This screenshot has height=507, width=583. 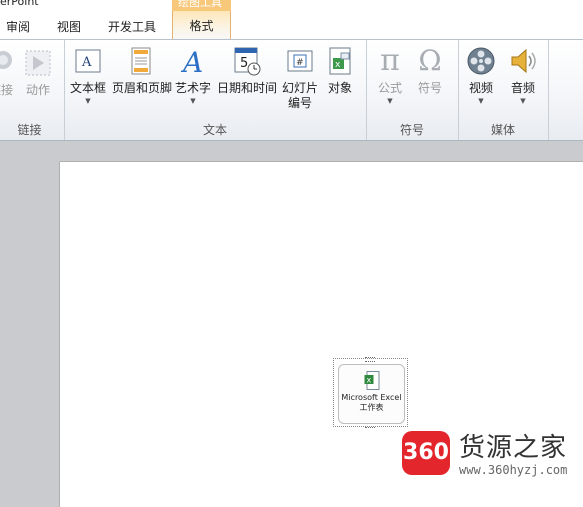 I want to click on calendar-clock-icon: 5, so click(x=247, y=61).